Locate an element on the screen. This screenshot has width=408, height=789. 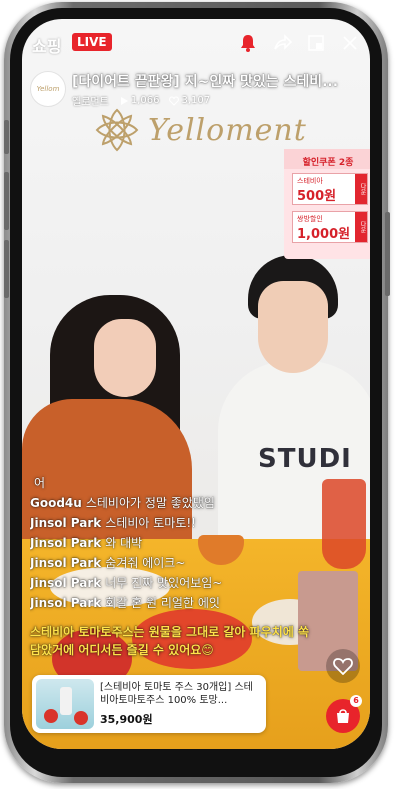
chat-message: Good4u 스테비아가 정말 좋았댔임 is located at coordinates (180, 503).